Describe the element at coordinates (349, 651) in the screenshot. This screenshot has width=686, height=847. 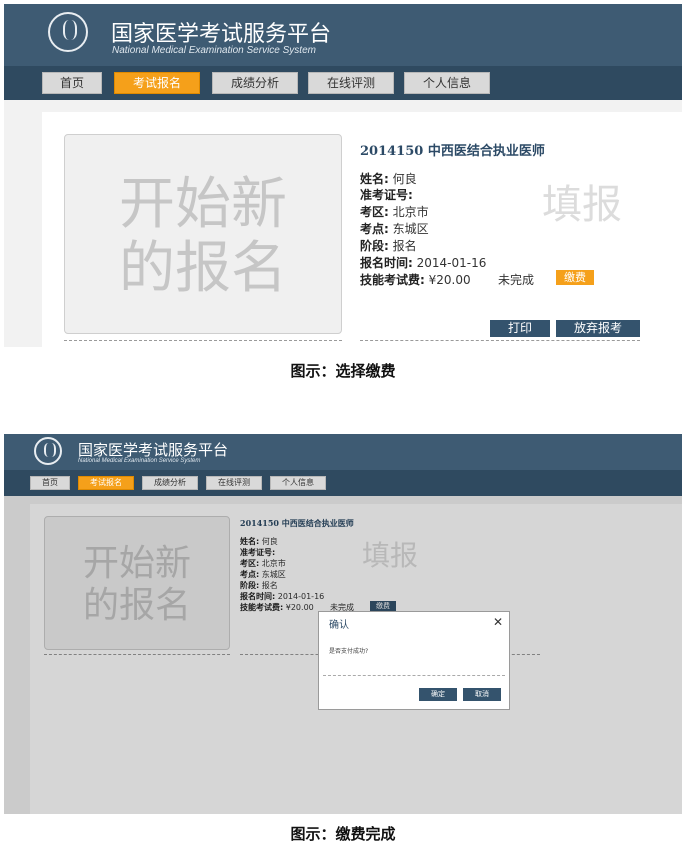
I see `dialog-message: 是否支付成功?` at that location.